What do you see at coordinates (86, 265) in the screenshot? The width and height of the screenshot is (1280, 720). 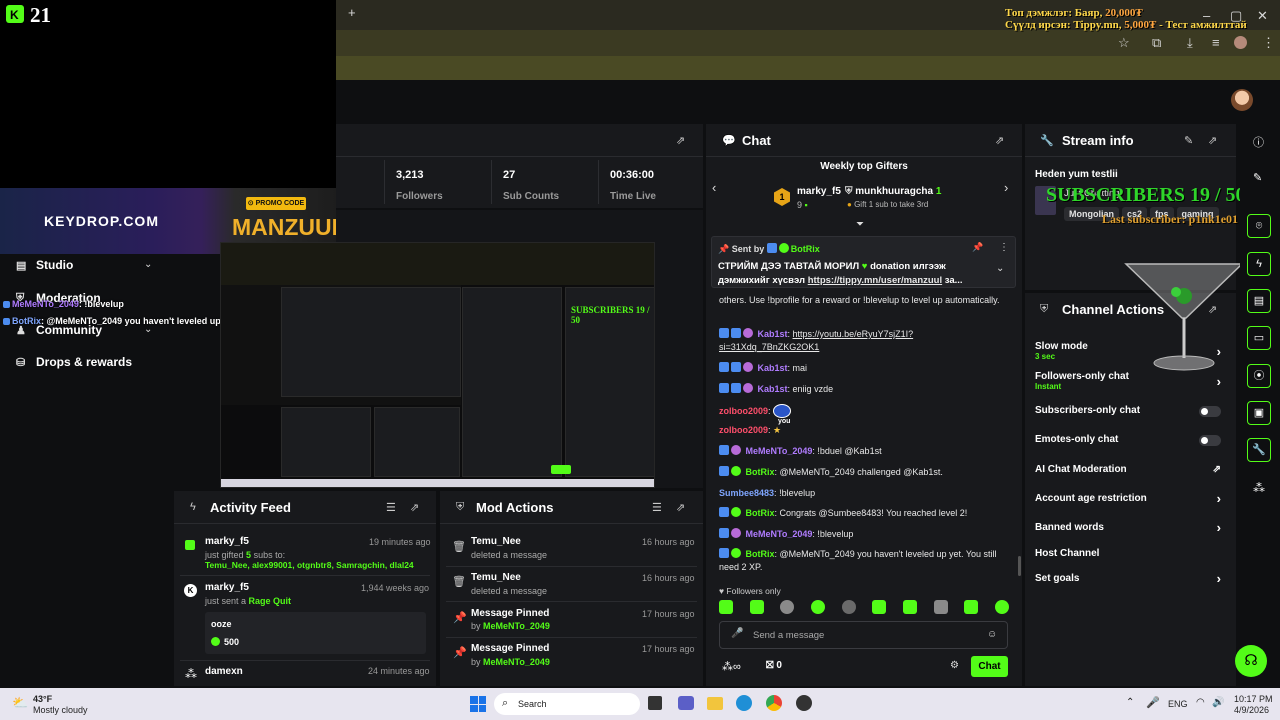 I see `nav-studio: ▤ Studio` at bounding box center [86, 265].